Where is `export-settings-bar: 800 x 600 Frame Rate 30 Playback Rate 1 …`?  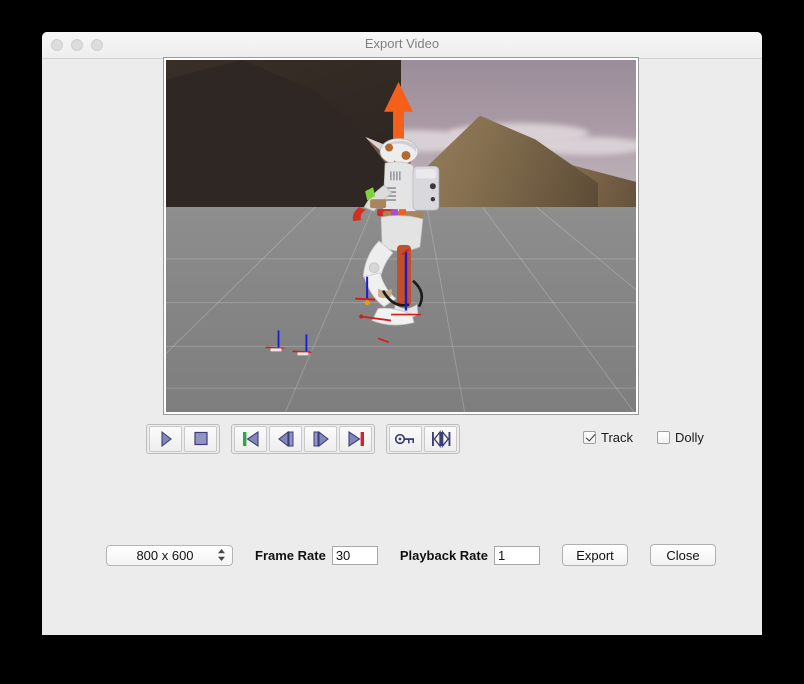
export-settings-bar: 800 x 600 Frame Rate 30 Playback Rate 1 … is located at coordinates (411, 555).